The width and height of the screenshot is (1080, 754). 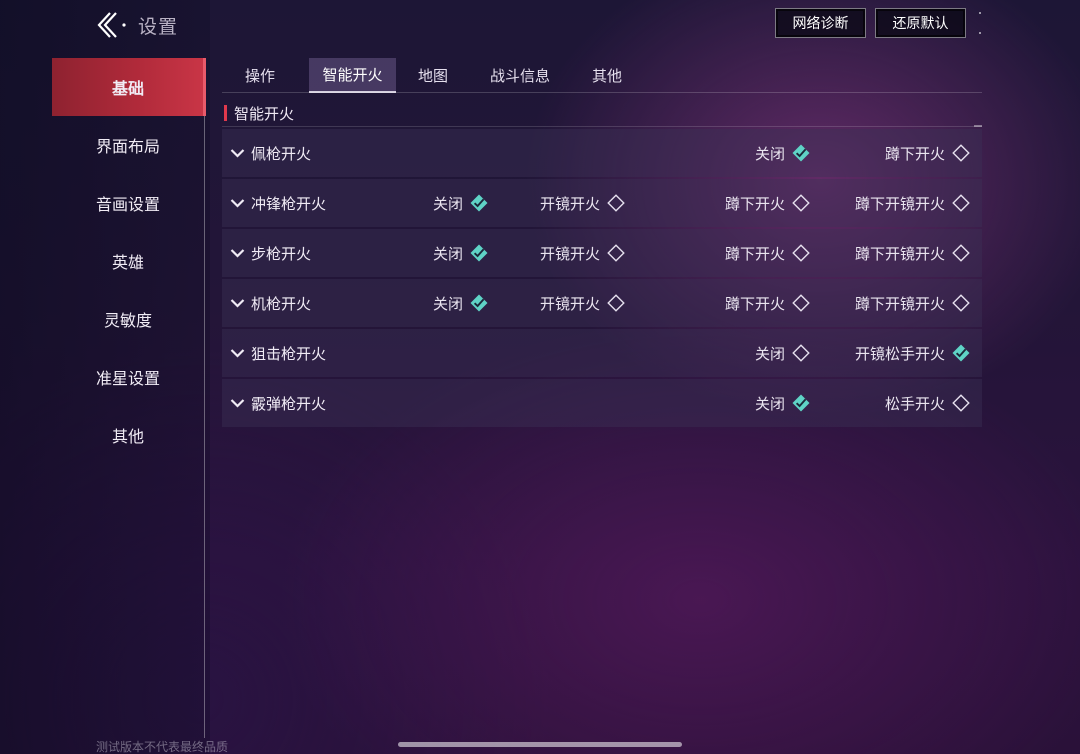 I want to click on reset-default-button: 还原默认, so click(x=920, y=23).